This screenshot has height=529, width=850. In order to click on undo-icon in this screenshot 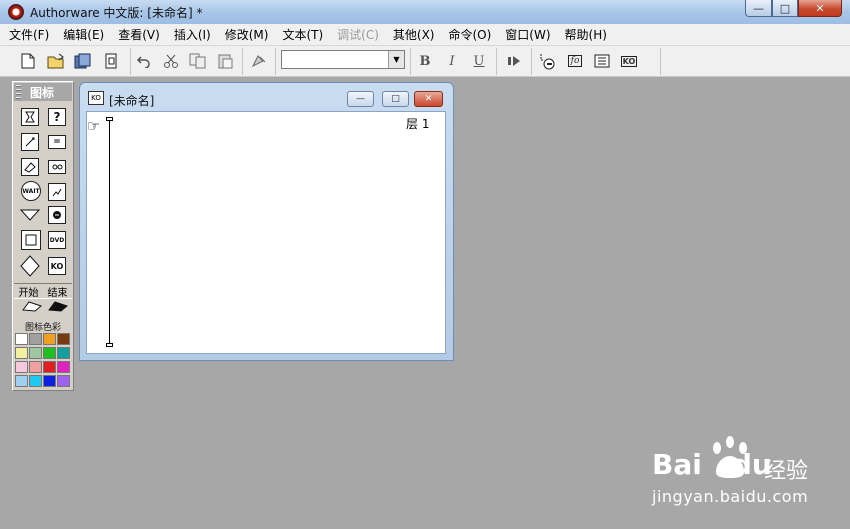, I will do `click(144, 61)`.